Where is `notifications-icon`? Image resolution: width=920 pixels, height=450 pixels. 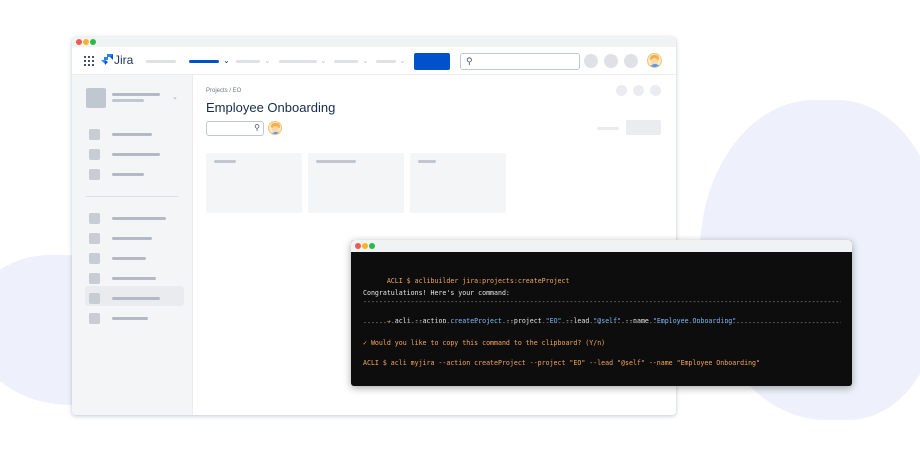
notifications-icon is located at coordinates (591, 61).